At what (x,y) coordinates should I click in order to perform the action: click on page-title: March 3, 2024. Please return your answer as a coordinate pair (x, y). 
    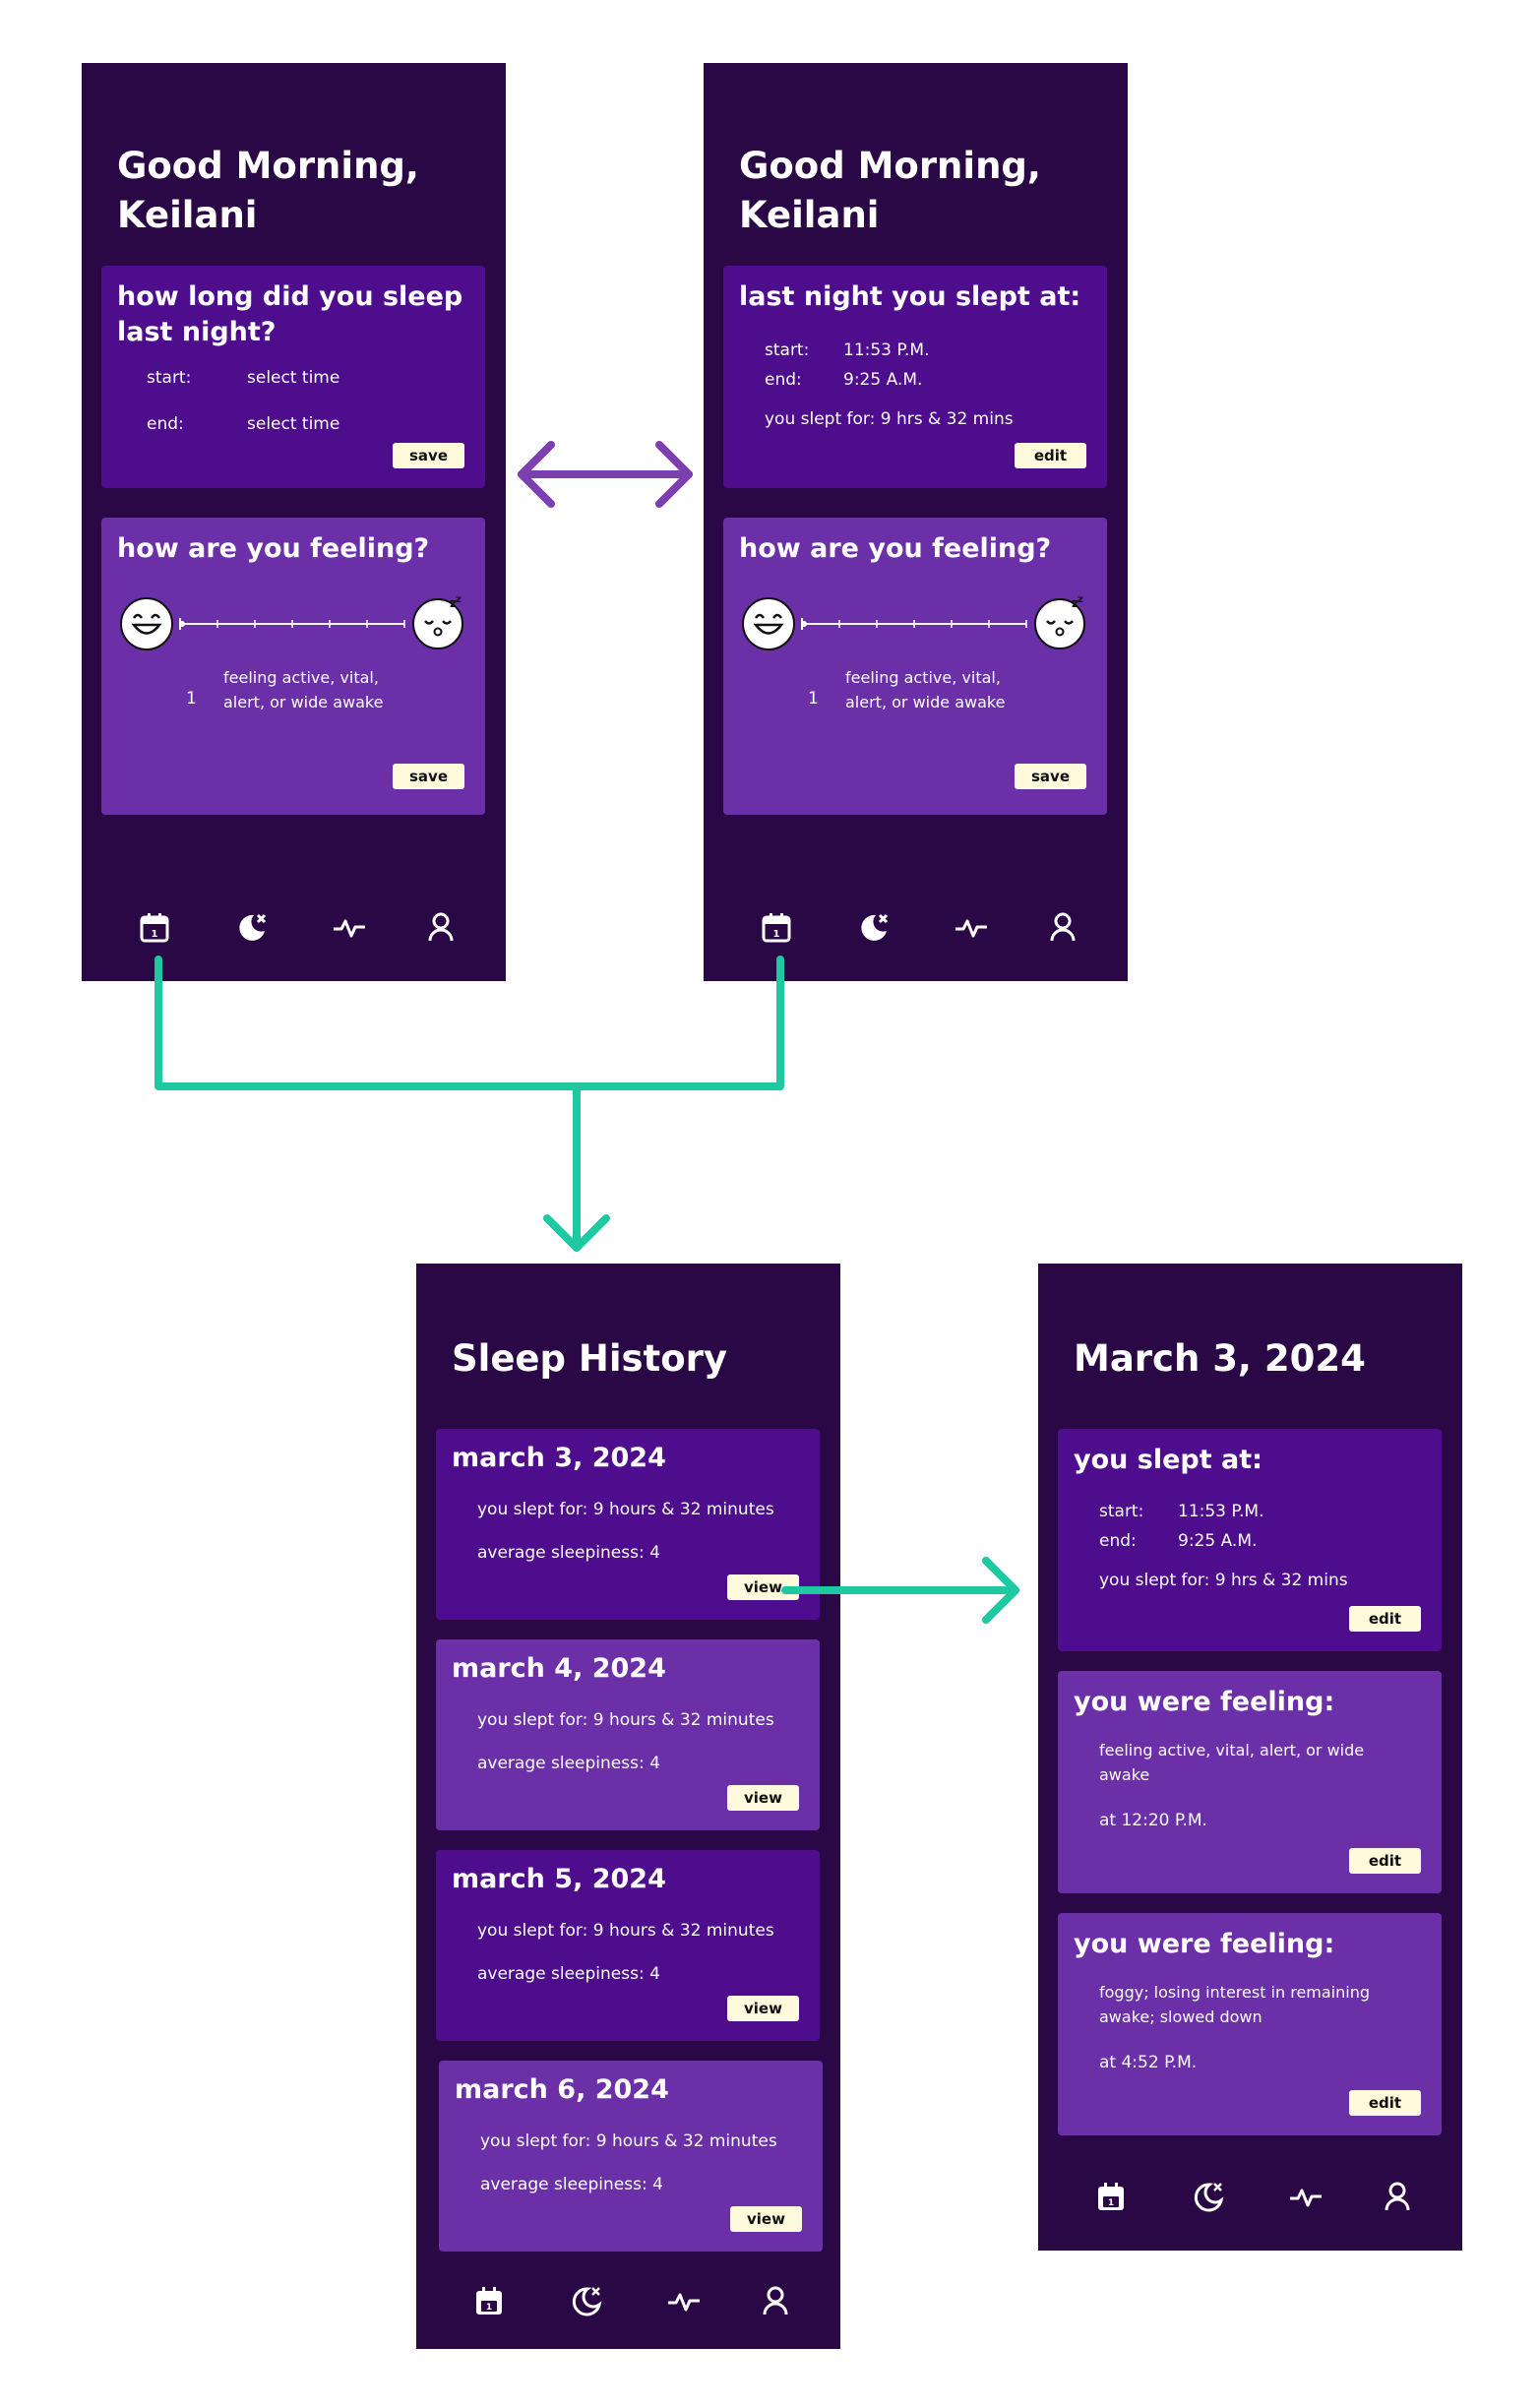
    Looking at the image, I should click on (1220, 1358).